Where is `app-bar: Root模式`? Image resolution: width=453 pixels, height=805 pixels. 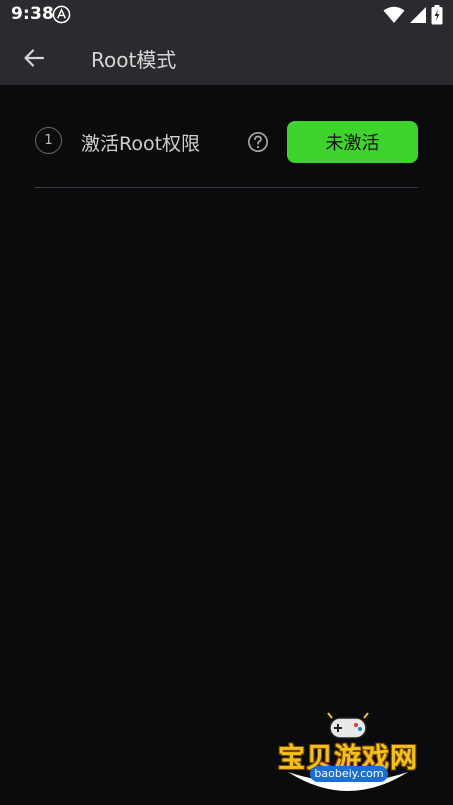
app-bar: Root模式 is located at coordinates (226, 57).